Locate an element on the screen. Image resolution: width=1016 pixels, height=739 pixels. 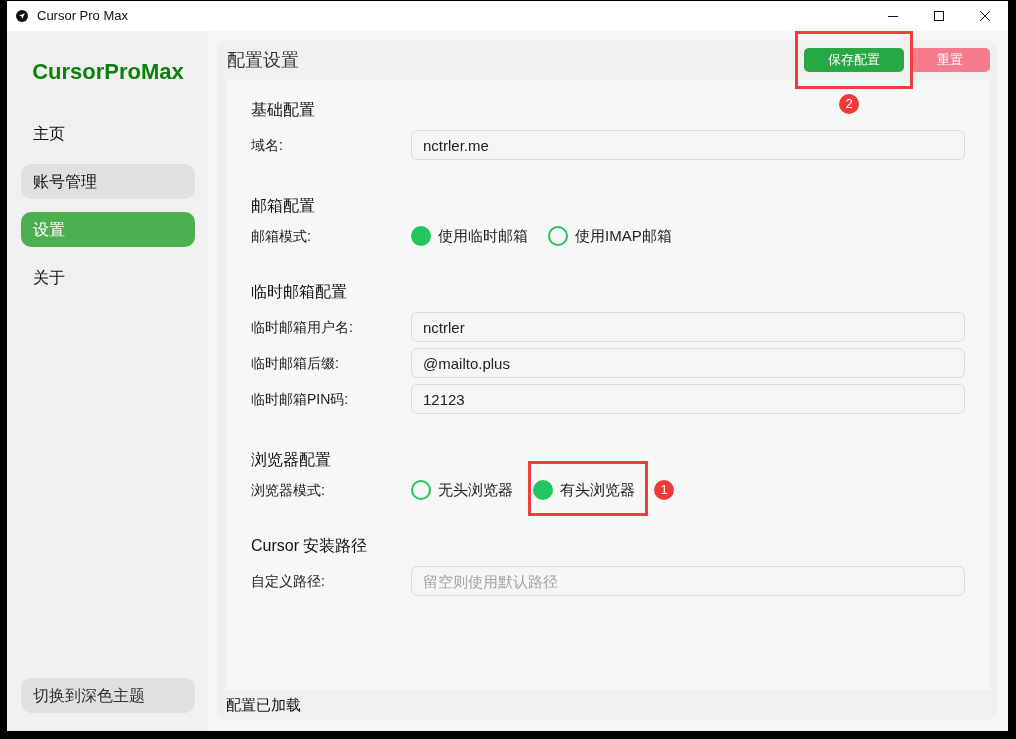
text-input: nctrler is located at coordinates (688, 327).